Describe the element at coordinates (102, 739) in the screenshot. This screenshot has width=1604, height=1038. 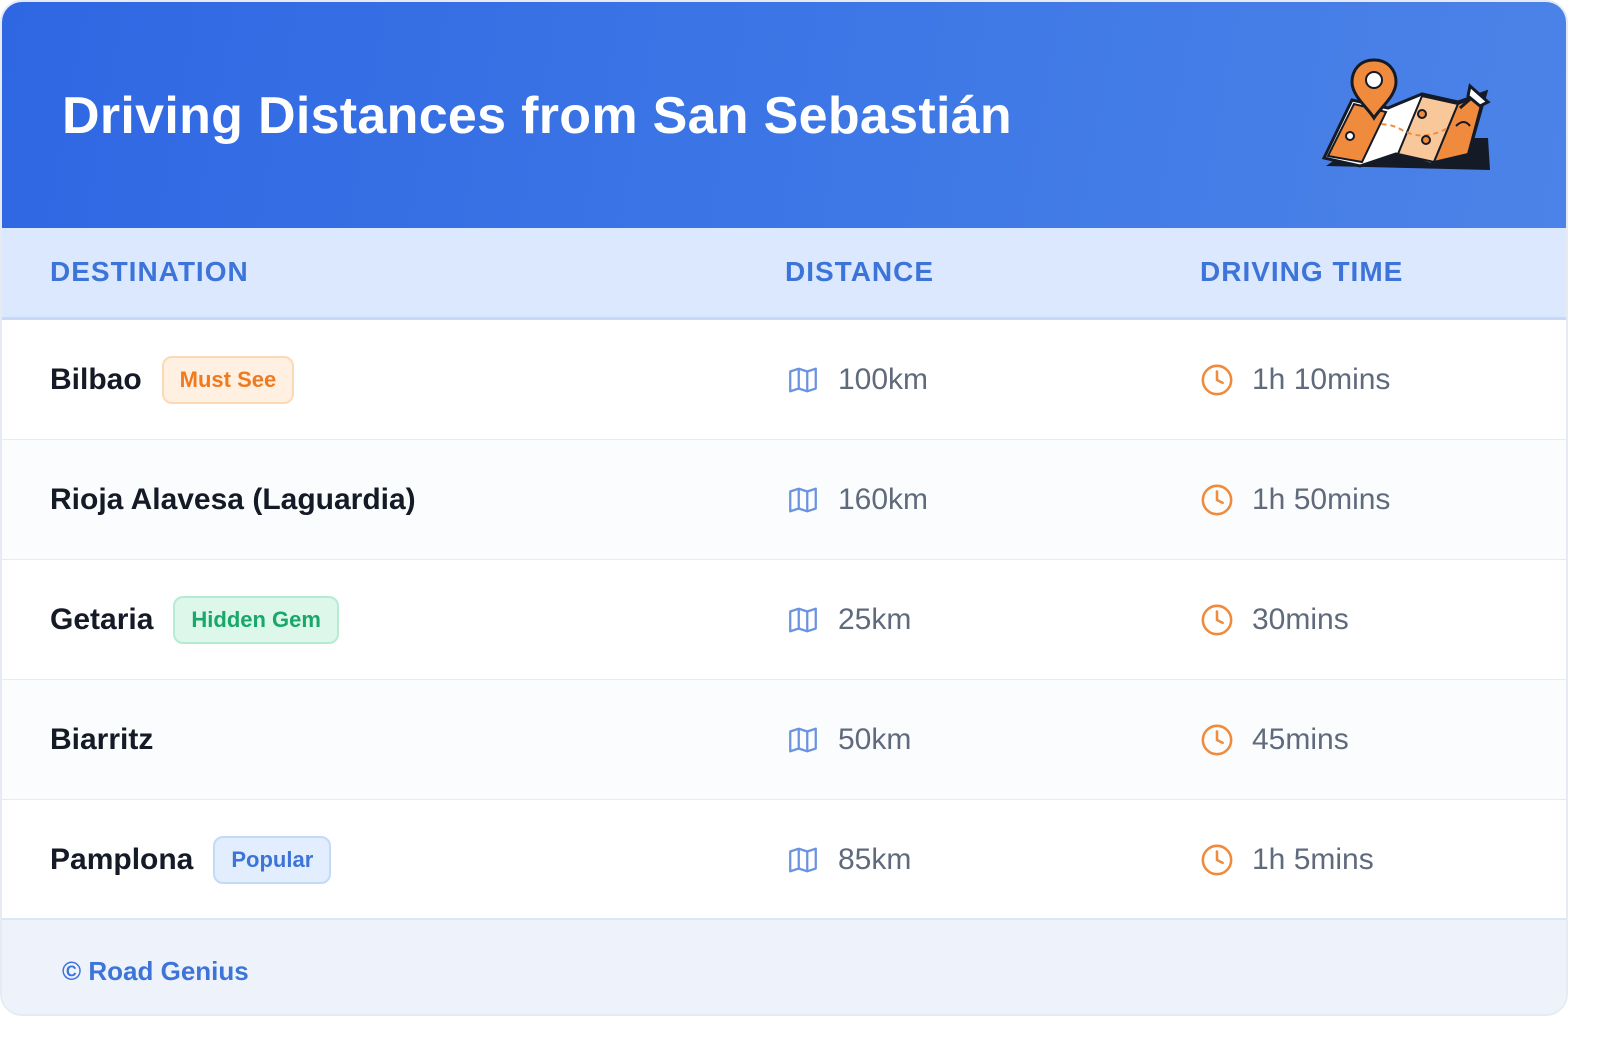
I see `destination-name: Biarritz` at that location.